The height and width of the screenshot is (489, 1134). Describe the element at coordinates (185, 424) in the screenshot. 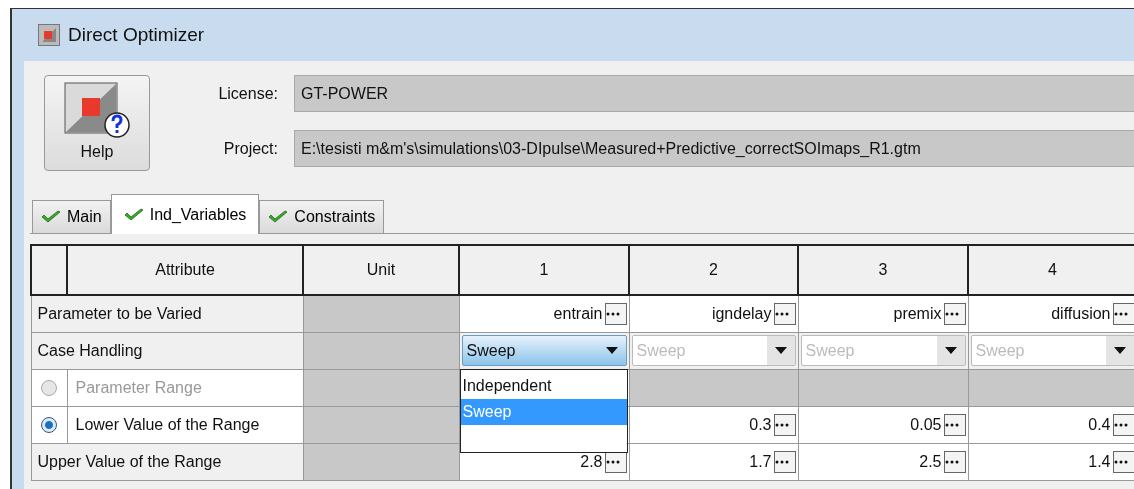

I see `attribute-cell: Lower Value of the Range` at that location.